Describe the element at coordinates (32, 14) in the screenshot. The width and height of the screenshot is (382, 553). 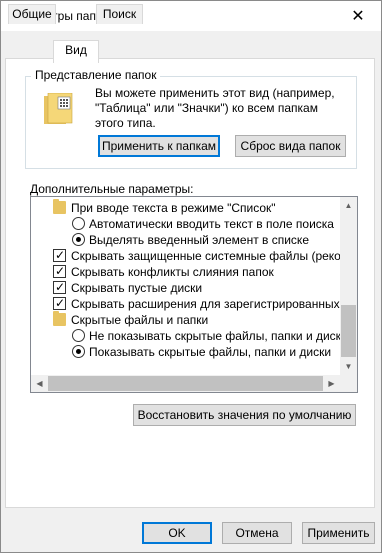
I see `tab-general: Общие` at that location.